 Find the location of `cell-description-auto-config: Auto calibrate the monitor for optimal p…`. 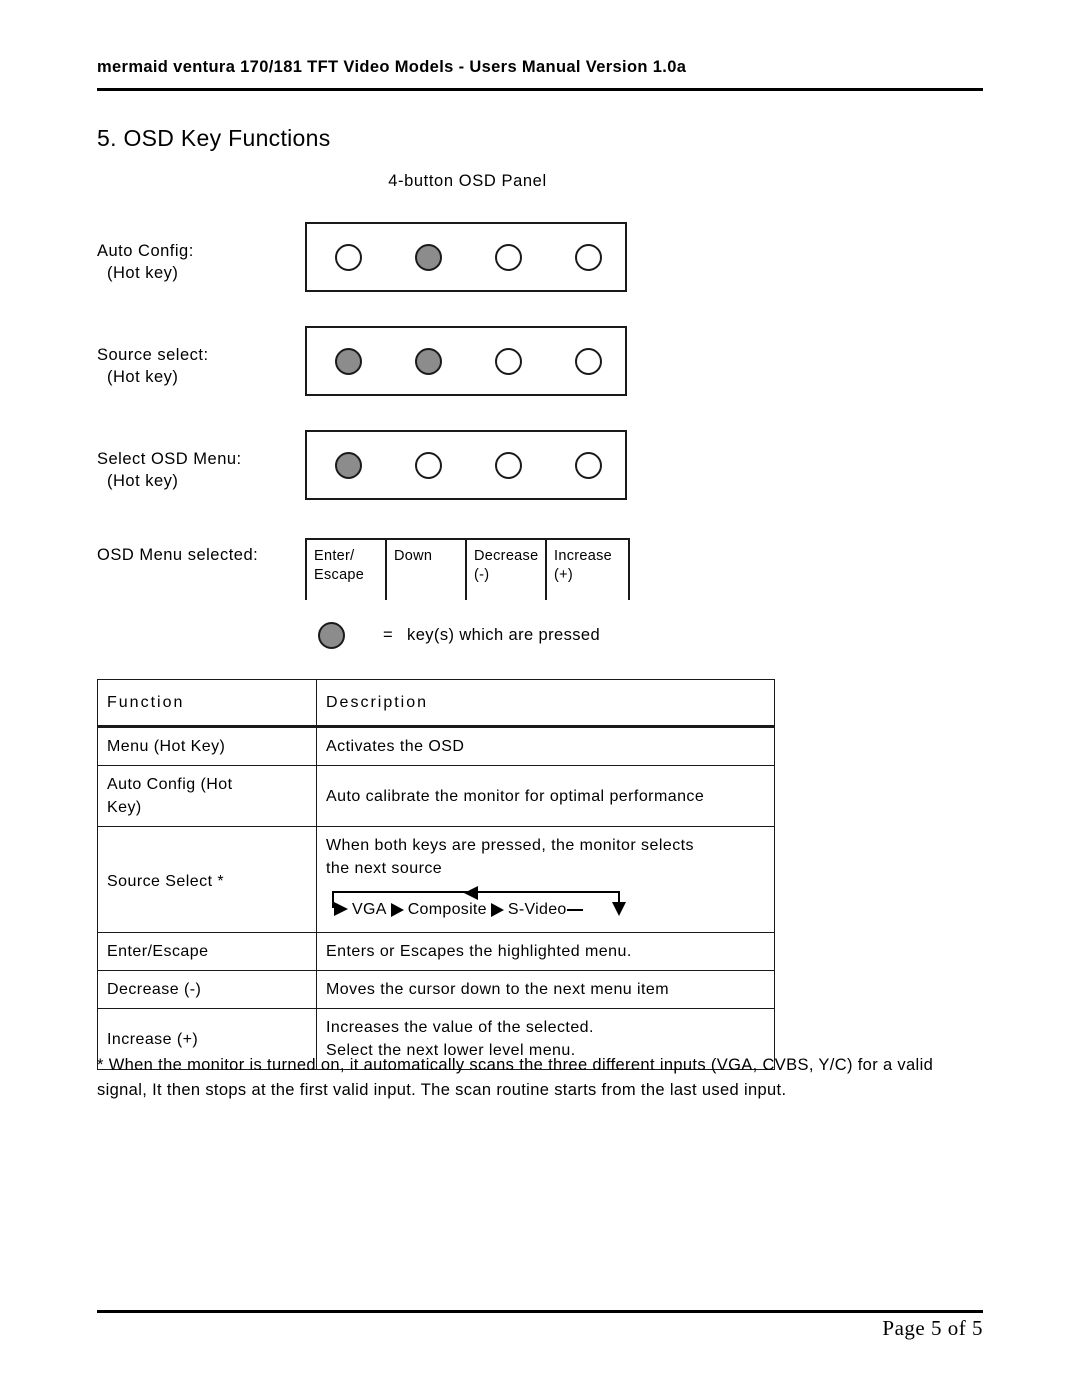

cell-description-auto-config: Auto calibrate the monitor for optimal p… is located at coordinates (545, 796).